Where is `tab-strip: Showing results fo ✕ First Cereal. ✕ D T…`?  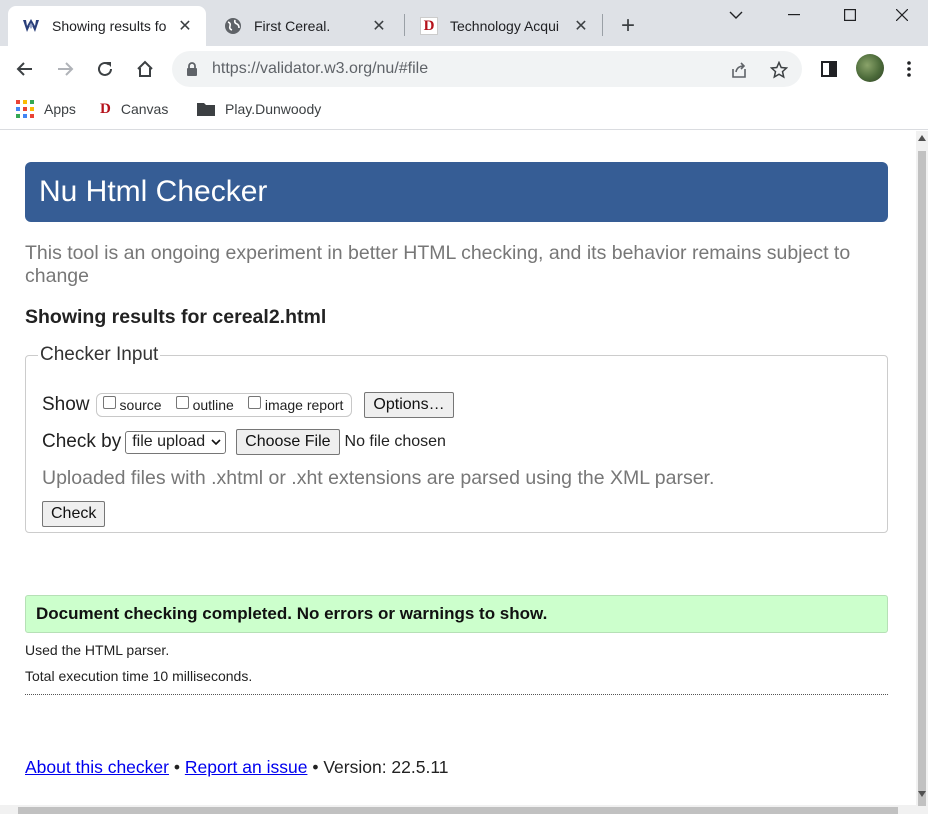
tab-strip: Showing results fo ✕ First Cereal. ✕ D T… is located at coordinates (464, 23).